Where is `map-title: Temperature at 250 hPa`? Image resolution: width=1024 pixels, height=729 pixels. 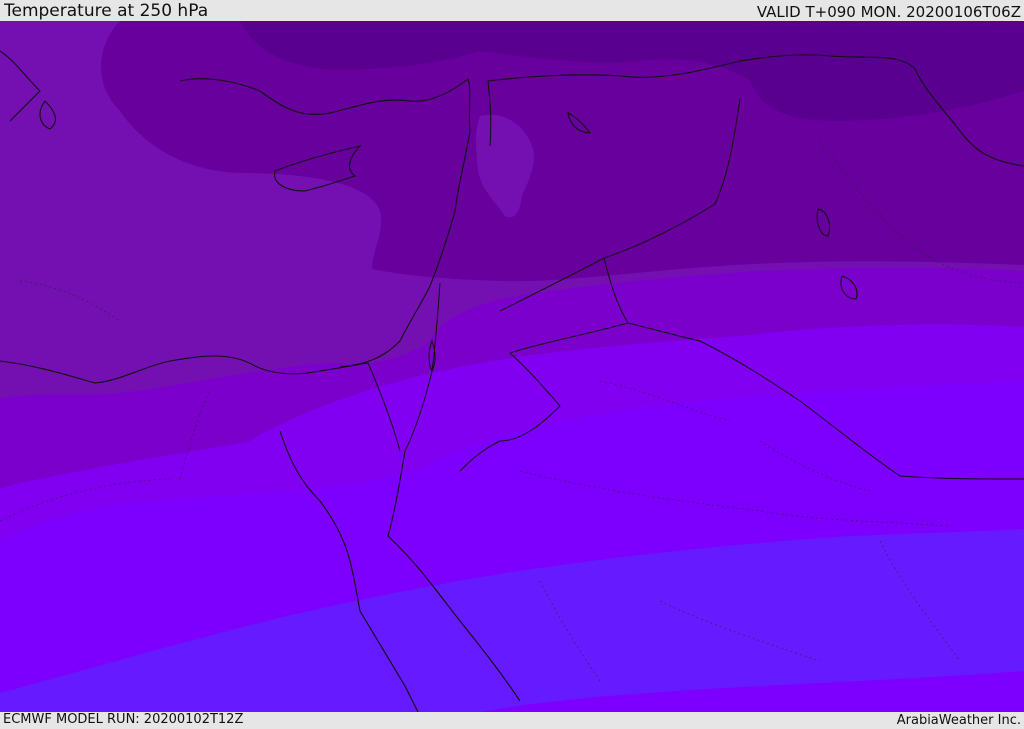 map-title: Temperature at 250 hPa is located at coordinates (106, 11).